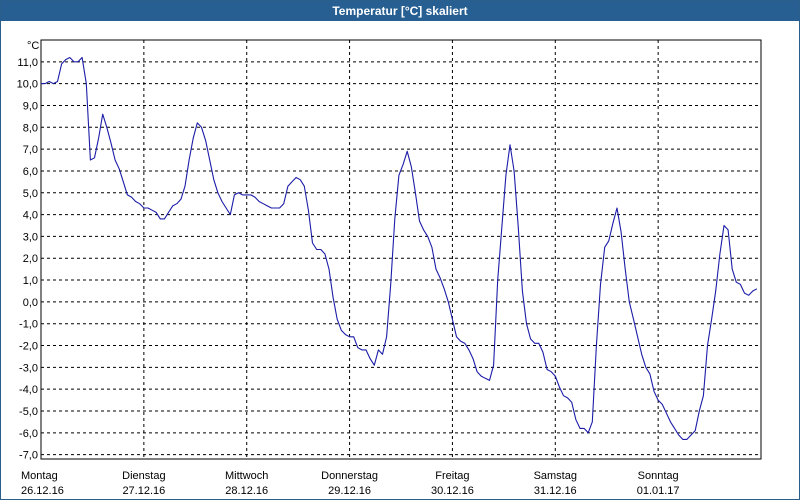  Describe the element at coordinates (30, 216) in the screenshot. I see `y-tick-label: 4,0` at that location.